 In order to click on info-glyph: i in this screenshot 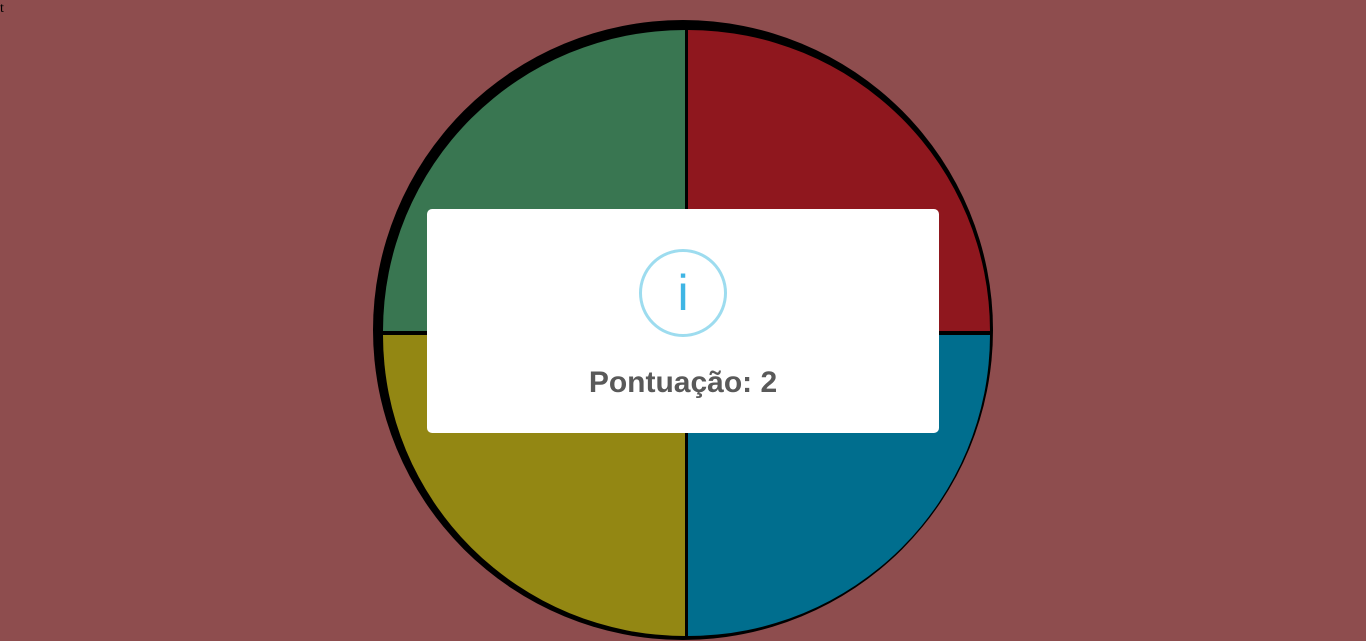, I will do `click(683, 293)`.